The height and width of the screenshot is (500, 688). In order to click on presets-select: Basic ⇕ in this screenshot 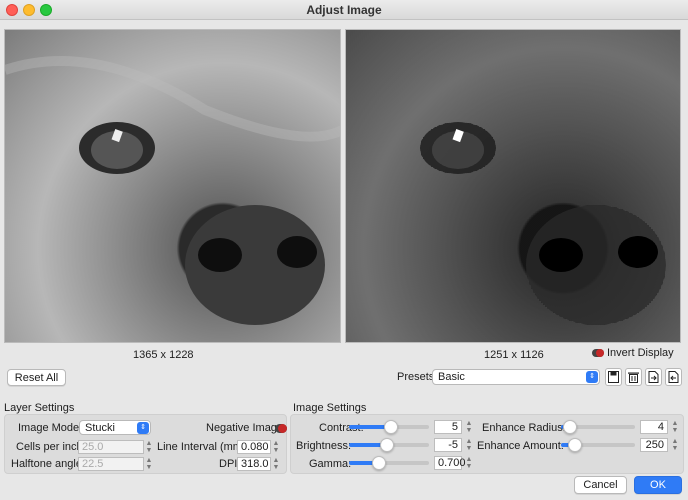, I will do `click(516, 377)`.